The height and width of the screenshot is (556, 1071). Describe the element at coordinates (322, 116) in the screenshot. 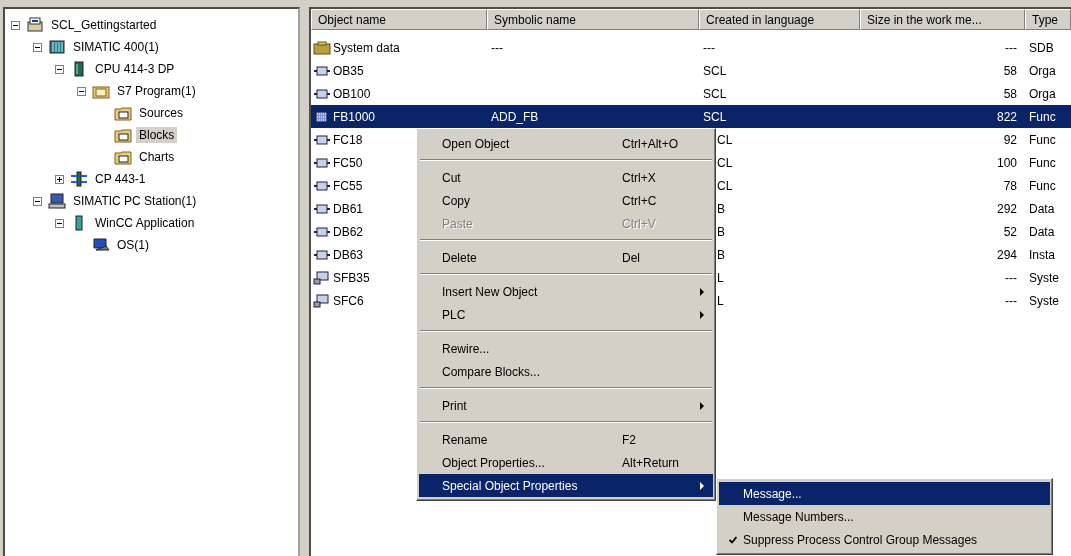

I see `function-block-icon` at that location.